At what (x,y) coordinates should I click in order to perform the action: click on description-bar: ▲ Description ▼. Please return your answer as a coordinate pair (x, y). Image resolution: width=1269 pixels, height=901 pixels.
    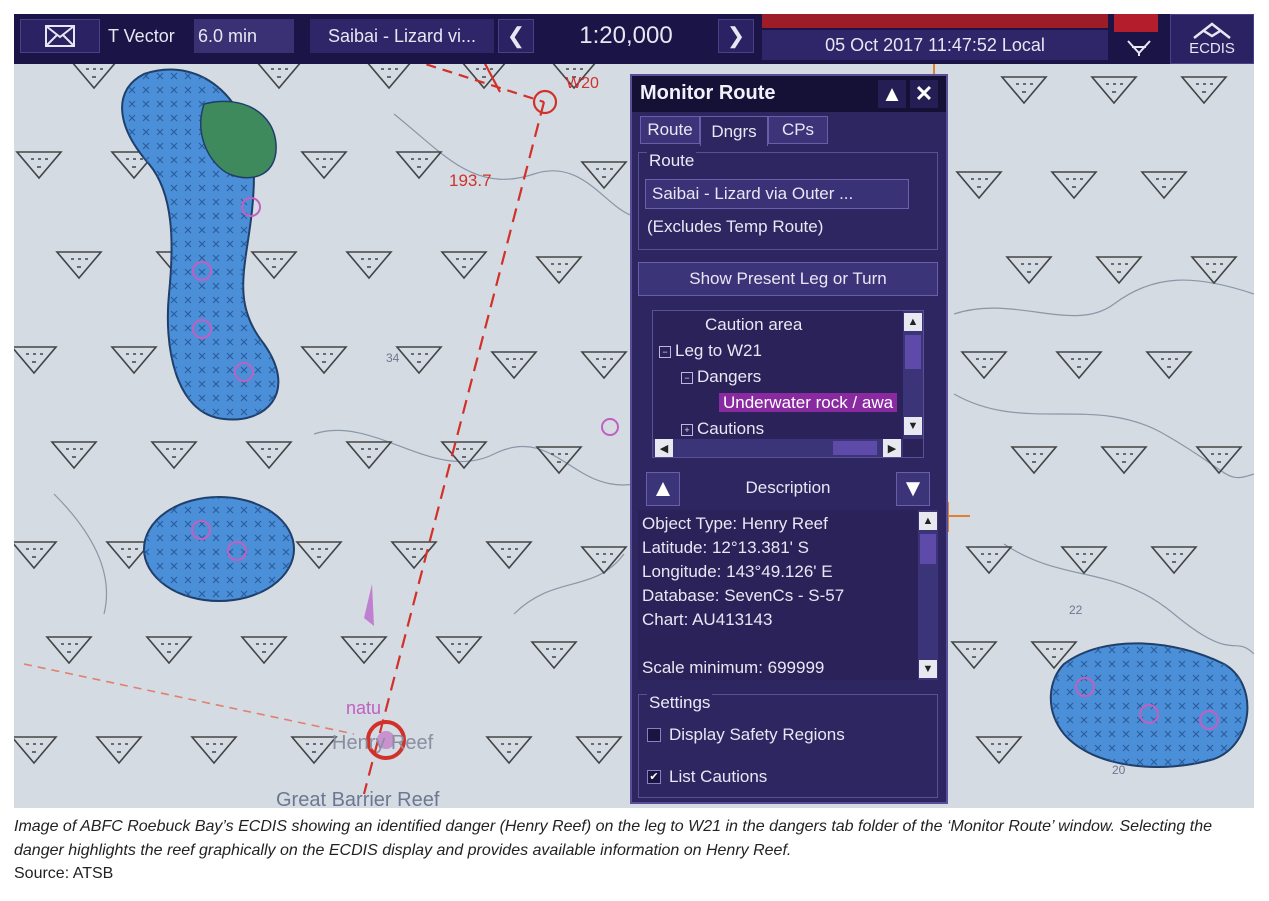
    Looking at the image, I should click on (788, 489).